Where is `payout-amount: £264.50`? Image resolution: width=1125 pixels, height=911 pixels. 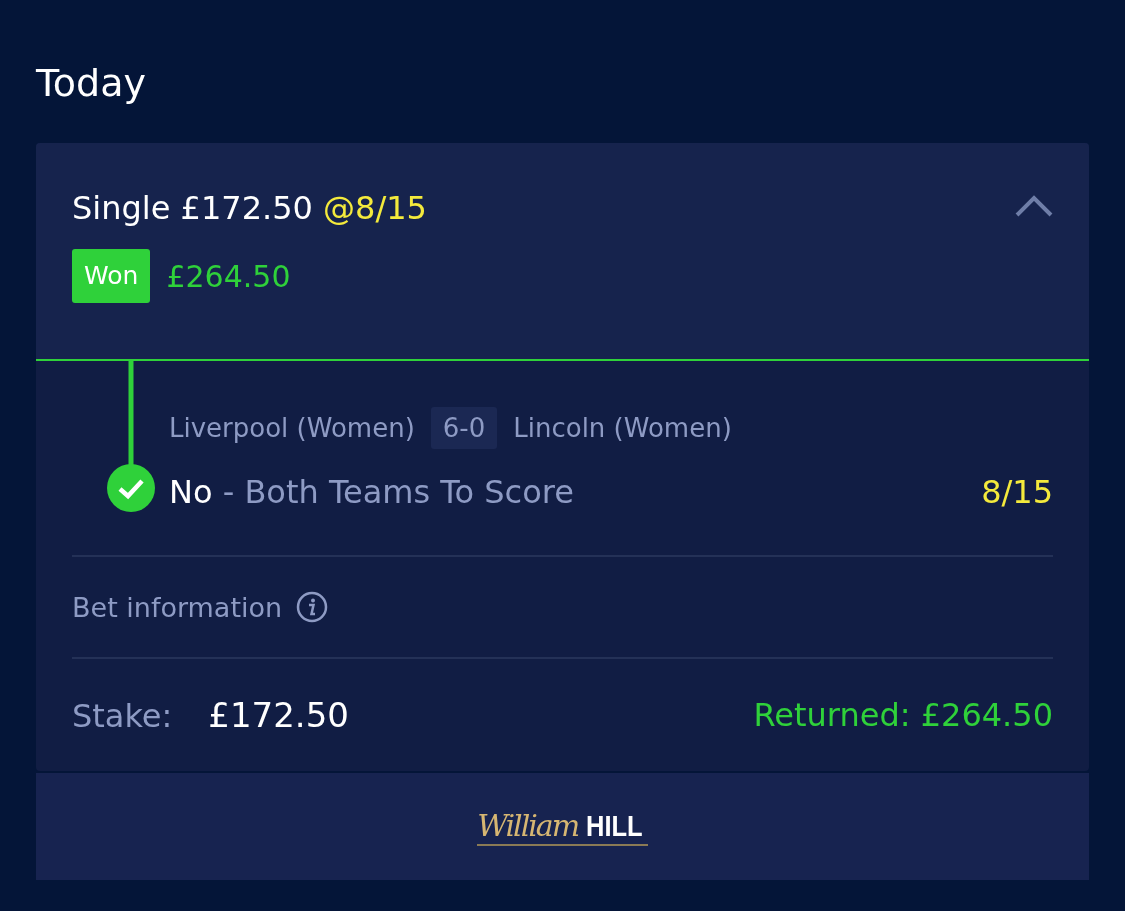
payout-amount: £264.50 is located at coordinates (228, 276).